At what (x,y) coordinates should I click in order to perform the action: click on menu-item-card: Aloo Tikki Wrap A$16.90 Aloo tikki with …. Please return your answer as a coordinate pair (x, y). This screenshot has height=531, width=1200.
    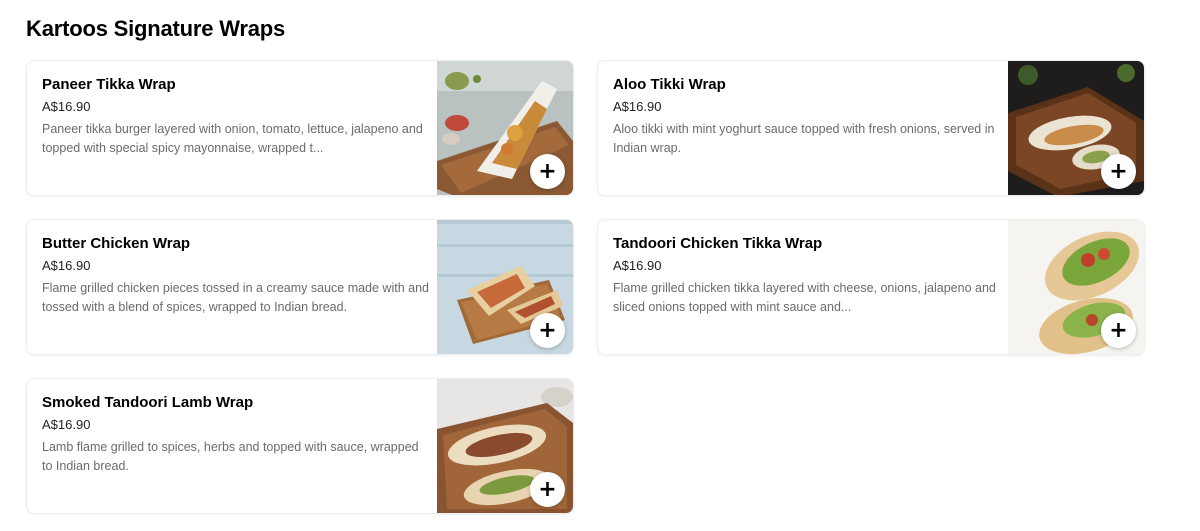
    Looking at the image, I should click on (871, 128).